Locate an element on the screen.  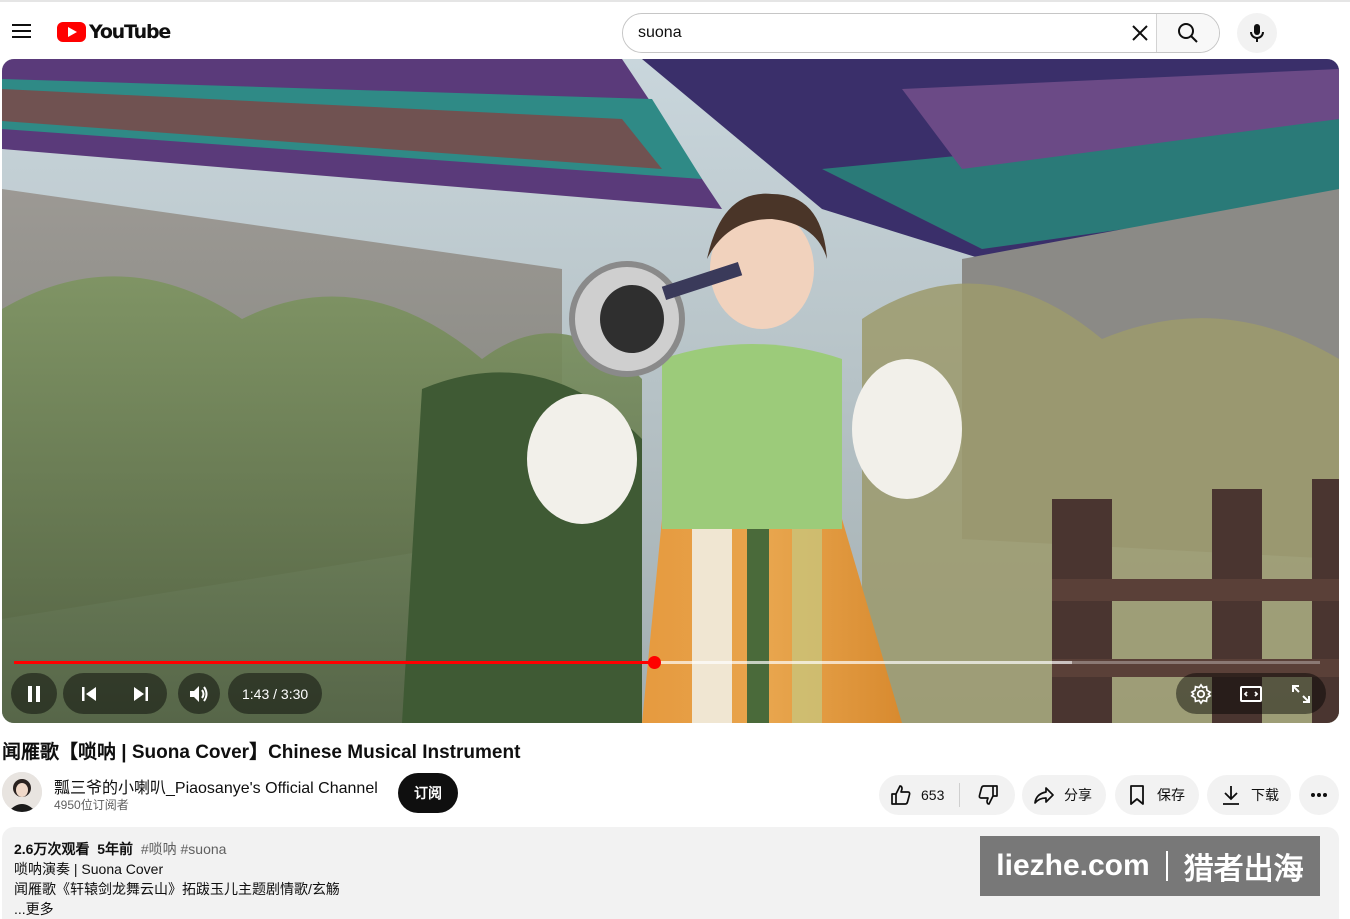
fullscreen-button is located at coordinates (1301, 693).